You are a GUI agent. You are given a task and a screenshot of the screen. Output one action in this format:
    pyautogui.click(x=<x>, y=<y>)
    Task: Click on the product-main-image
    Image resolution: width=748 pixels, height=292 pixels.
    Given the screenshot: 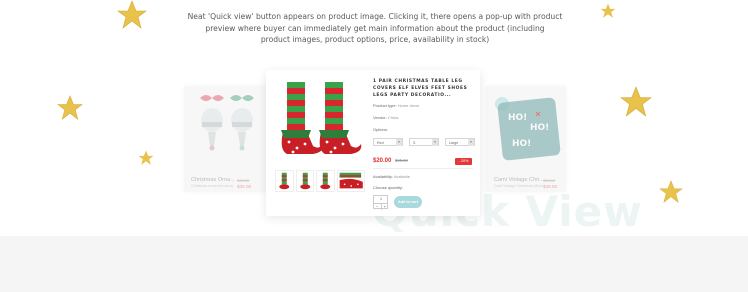 What is the action you would take?
    pyautogui.click(x=320, y=122)
    